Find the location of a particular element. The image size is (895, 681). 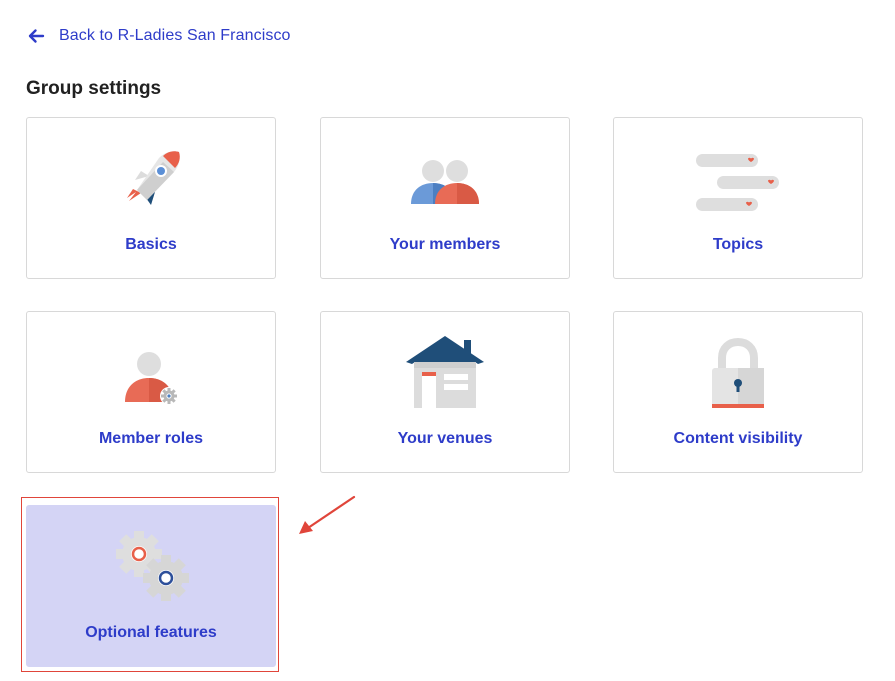

back-link: Back to R-Ladies San Francisco is located at coordinates (158, 36).